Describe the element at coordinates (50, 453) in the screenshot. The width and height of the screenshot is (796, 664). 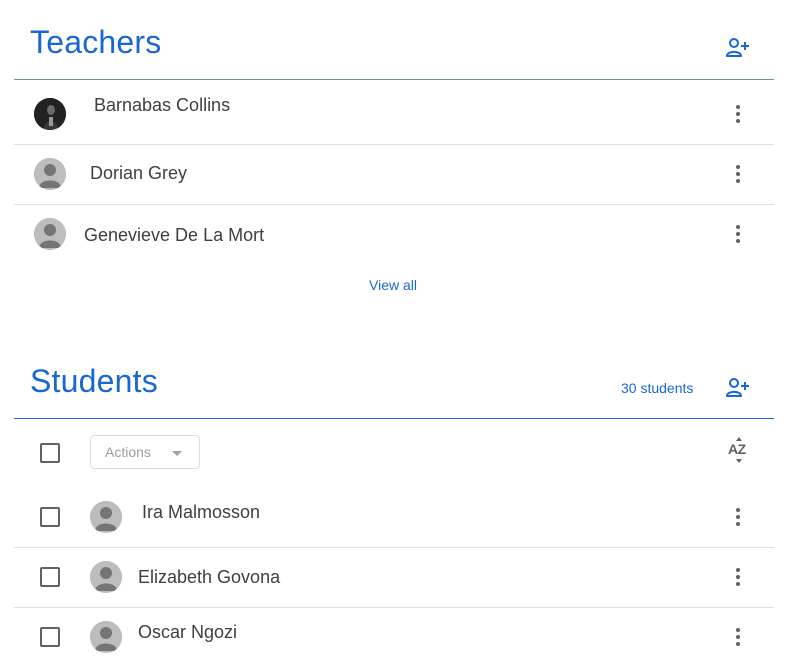
I see `select-all-checkbox` at that location.